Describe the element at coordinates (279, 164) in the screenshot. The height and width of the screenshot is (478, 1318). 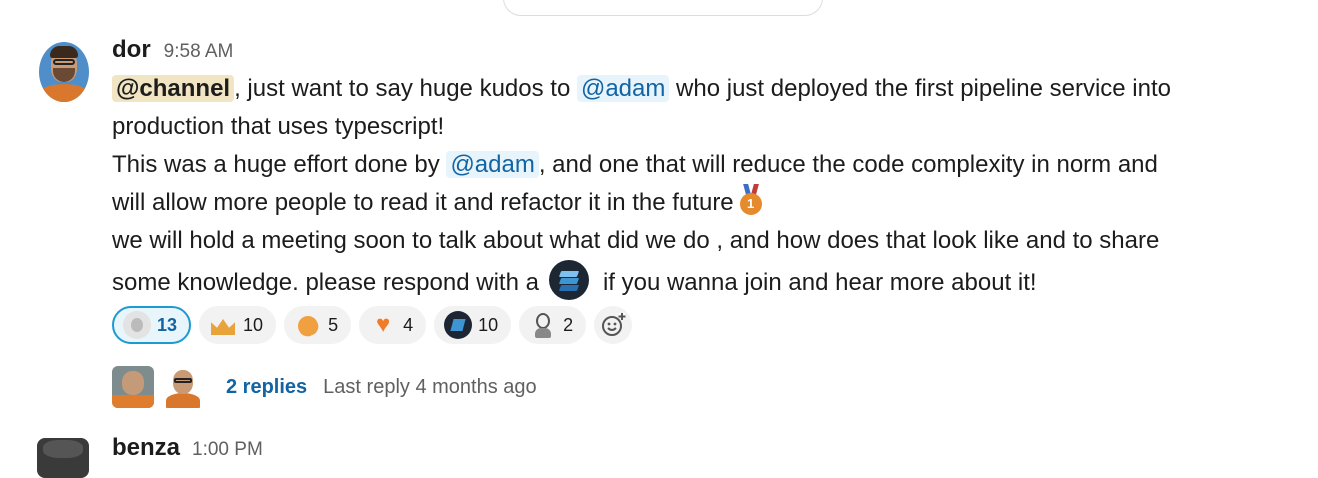
I see `message-text: This was a huge effort done by` at that location.